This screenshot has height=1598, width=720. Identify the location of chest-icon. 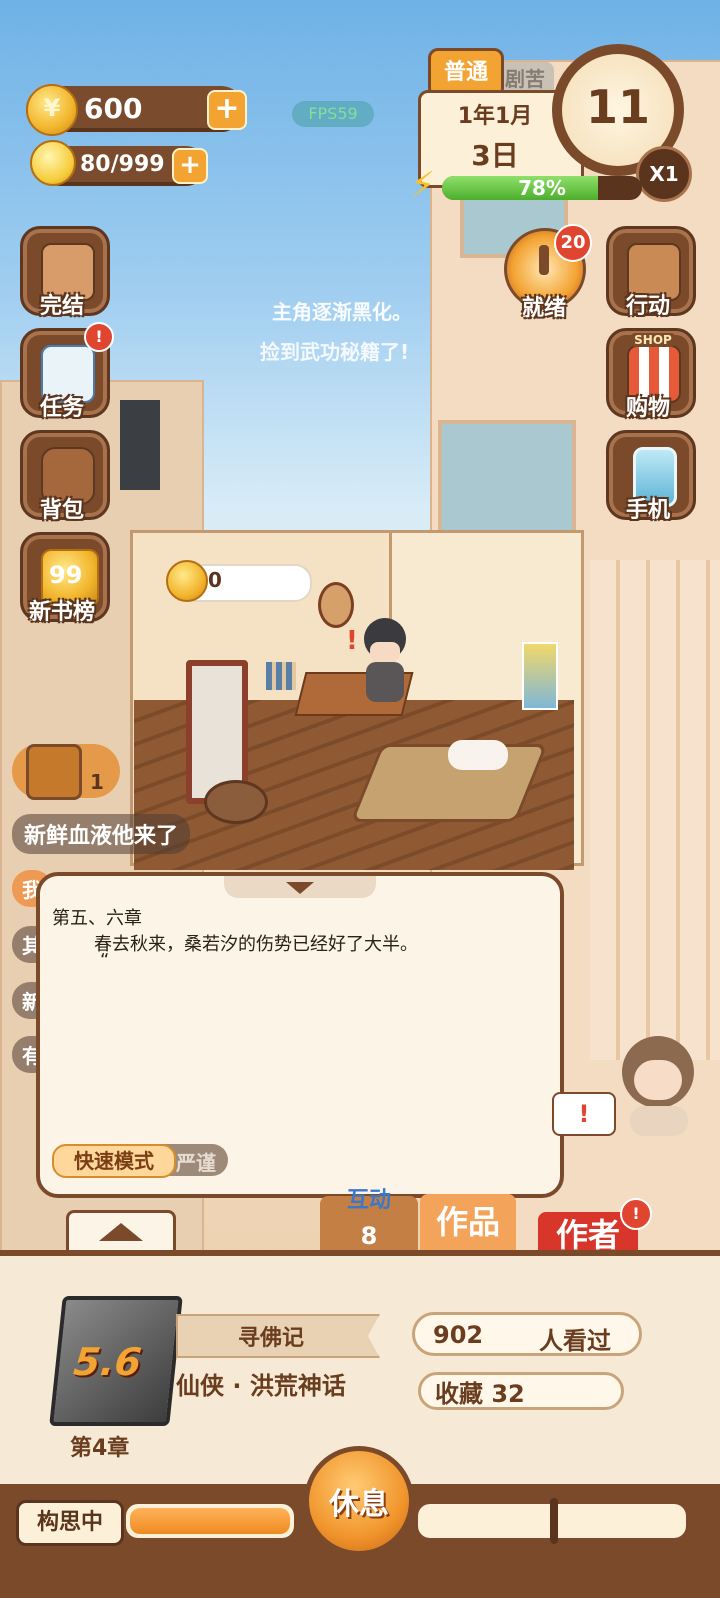
(54, 772).